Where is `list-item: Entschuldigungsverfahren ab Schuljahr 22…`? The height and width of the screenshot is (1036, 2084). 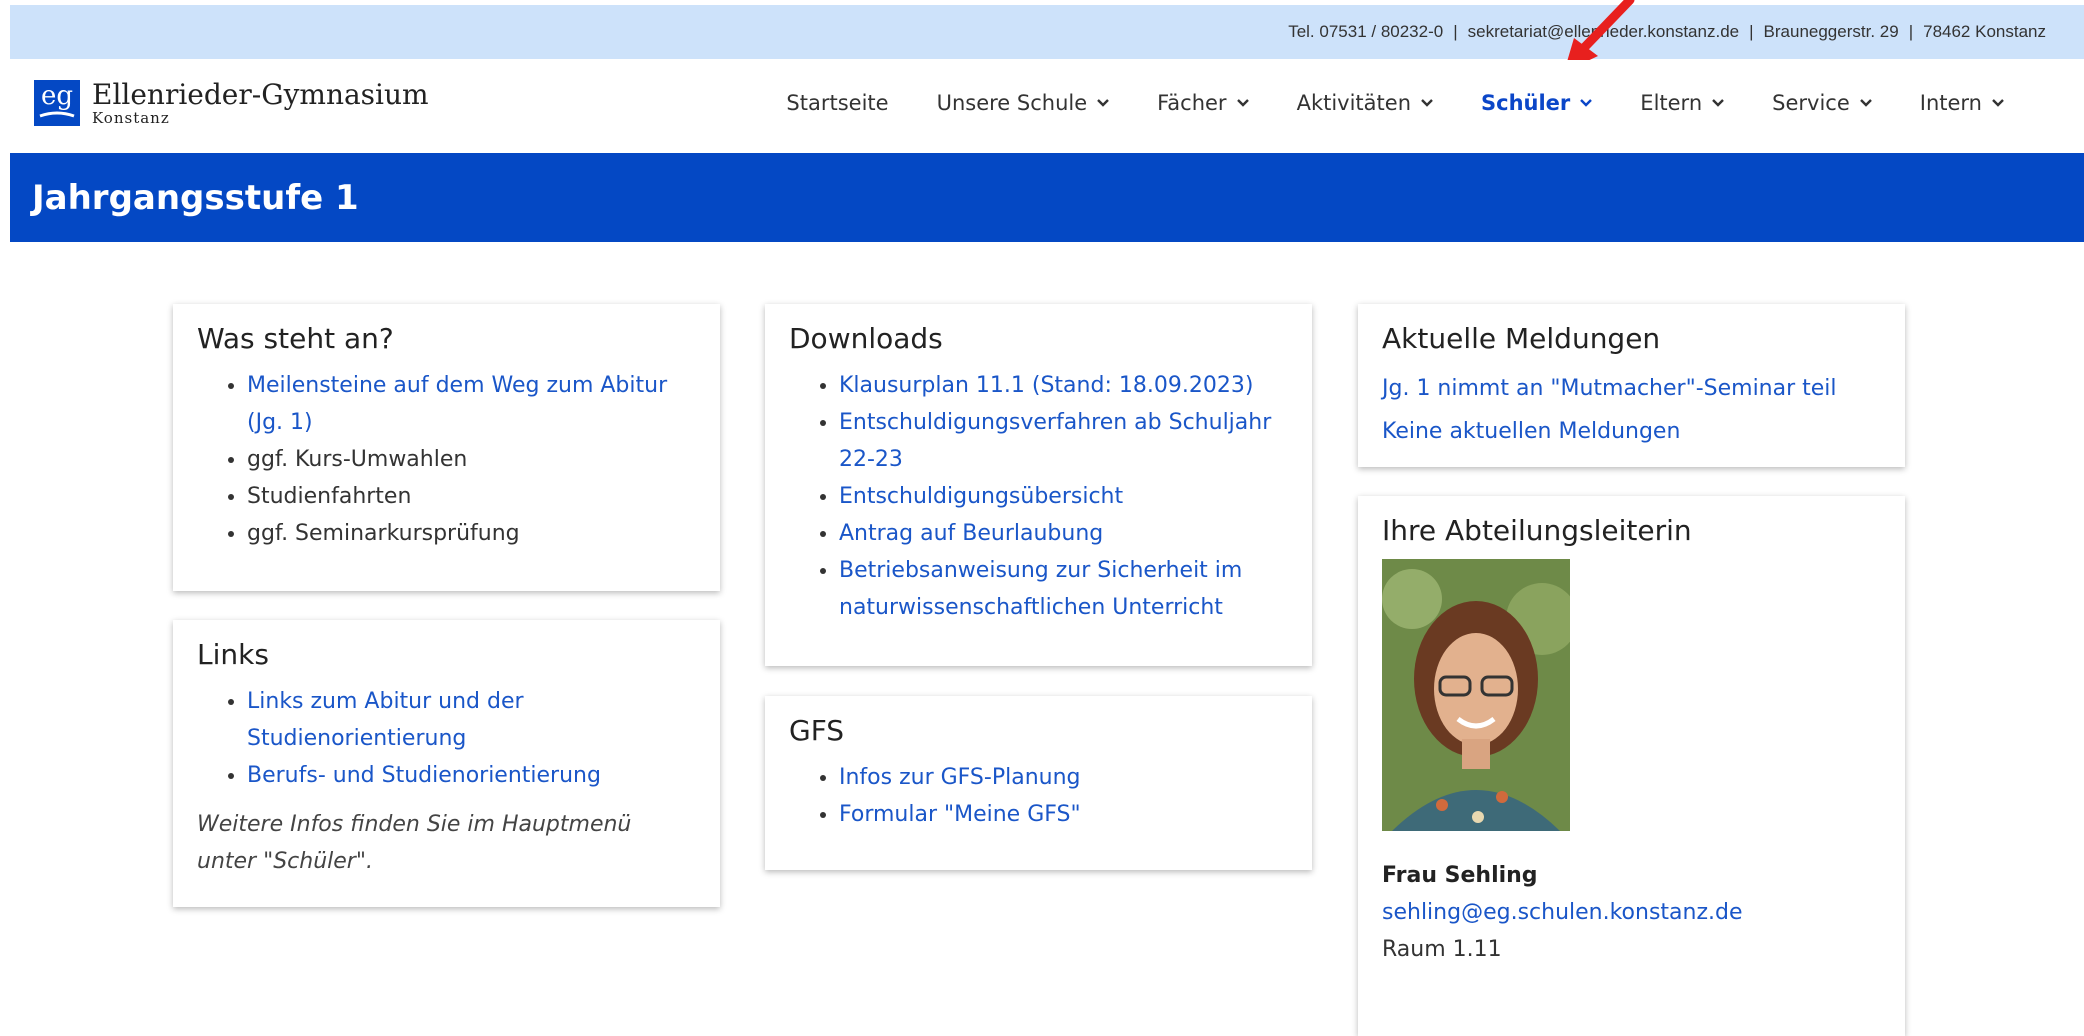 list-item: Entschuldigungsverfahren ab Schuljahr 22… is located at coordinates (1063, 441).